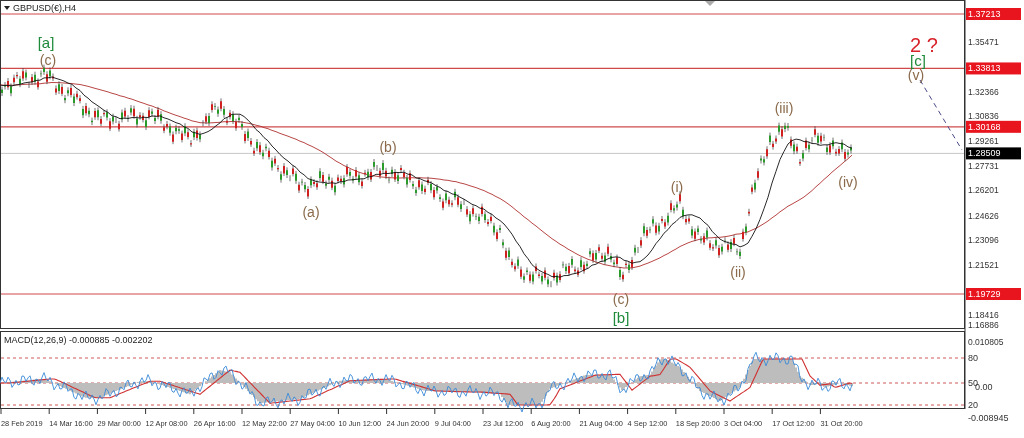  I want to click on price-axis-label: 1.30836, so click(983, 116).